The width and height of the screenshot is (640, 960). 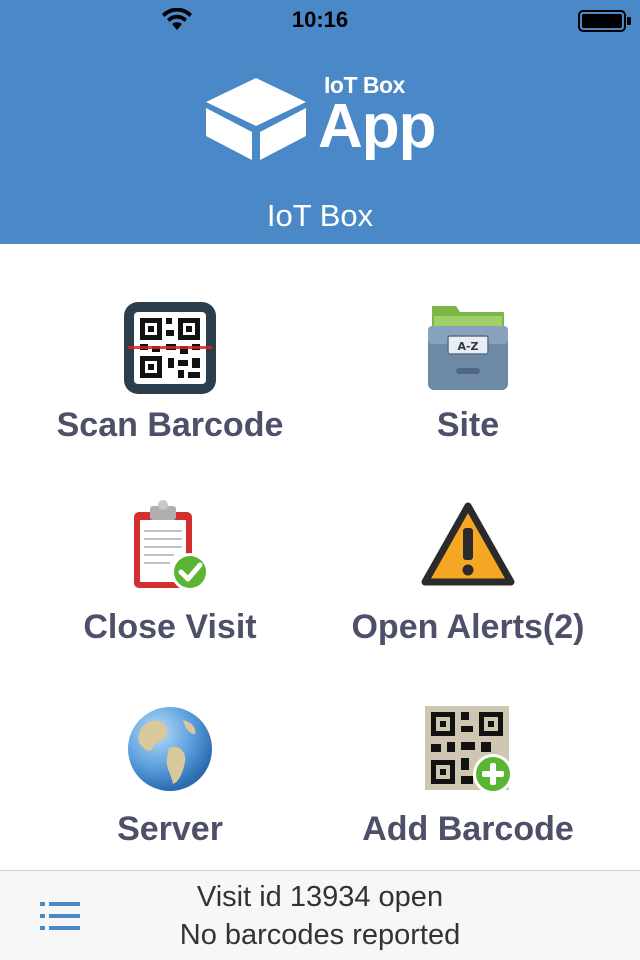 I want to click on status-time: 10:16, so click(x=320, y=19).